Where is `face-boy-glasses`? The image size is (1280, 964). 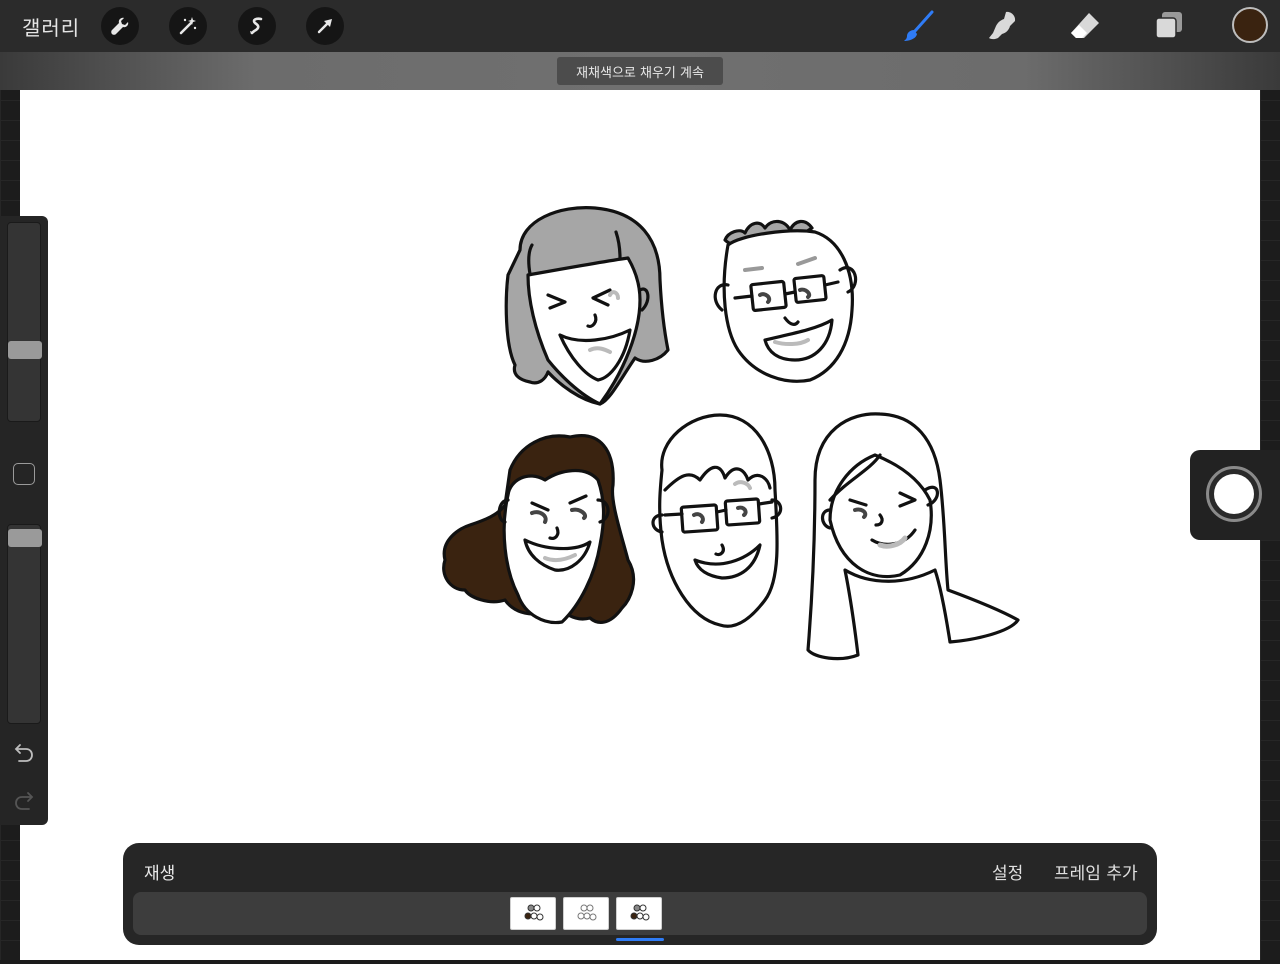 face-boy-glasses is located at coordinates (785, 301).